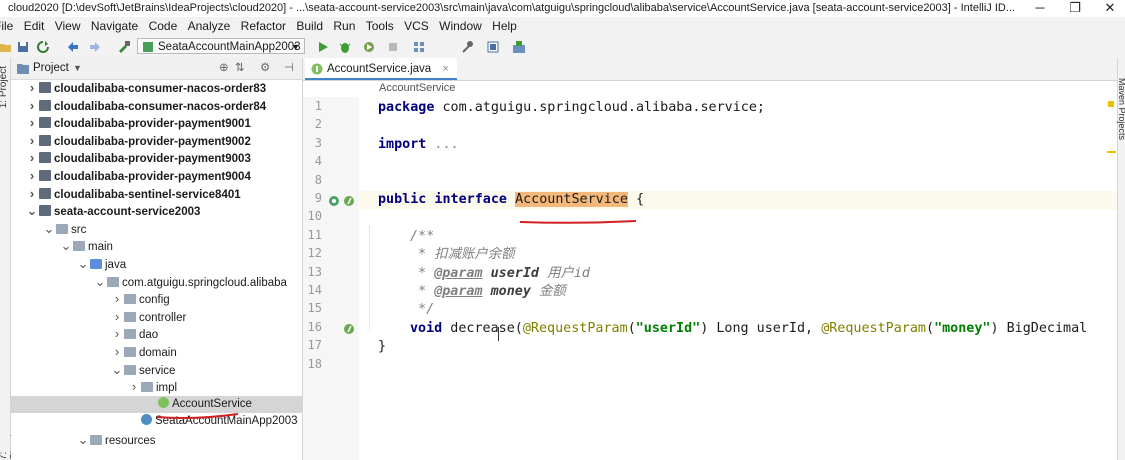 The height and width of the screenshot is (460, 1125). Describe the element at coordinates (148, 316) in the screenshot. I see `tree-node: › controller` at that location.